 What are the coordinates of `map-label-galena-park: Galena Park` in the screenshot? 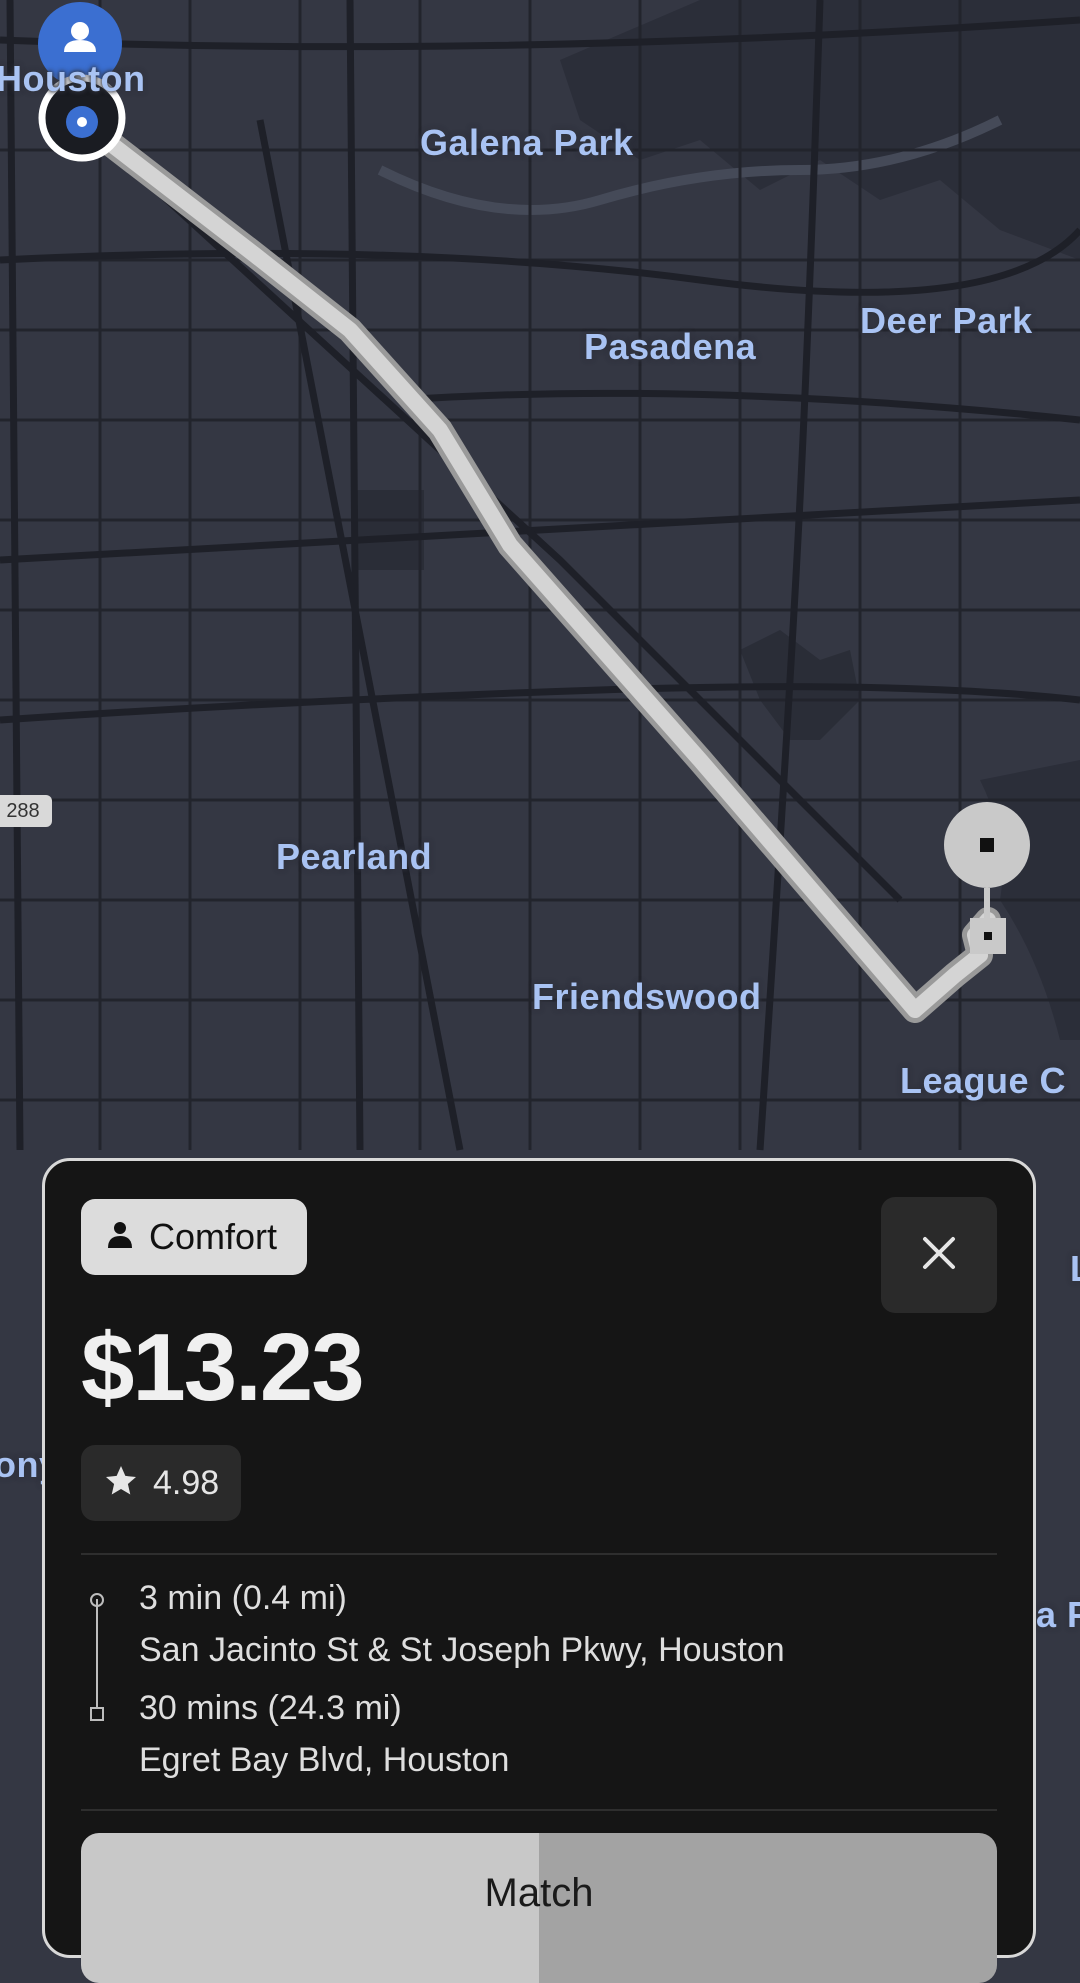 It's located at (527, 142).